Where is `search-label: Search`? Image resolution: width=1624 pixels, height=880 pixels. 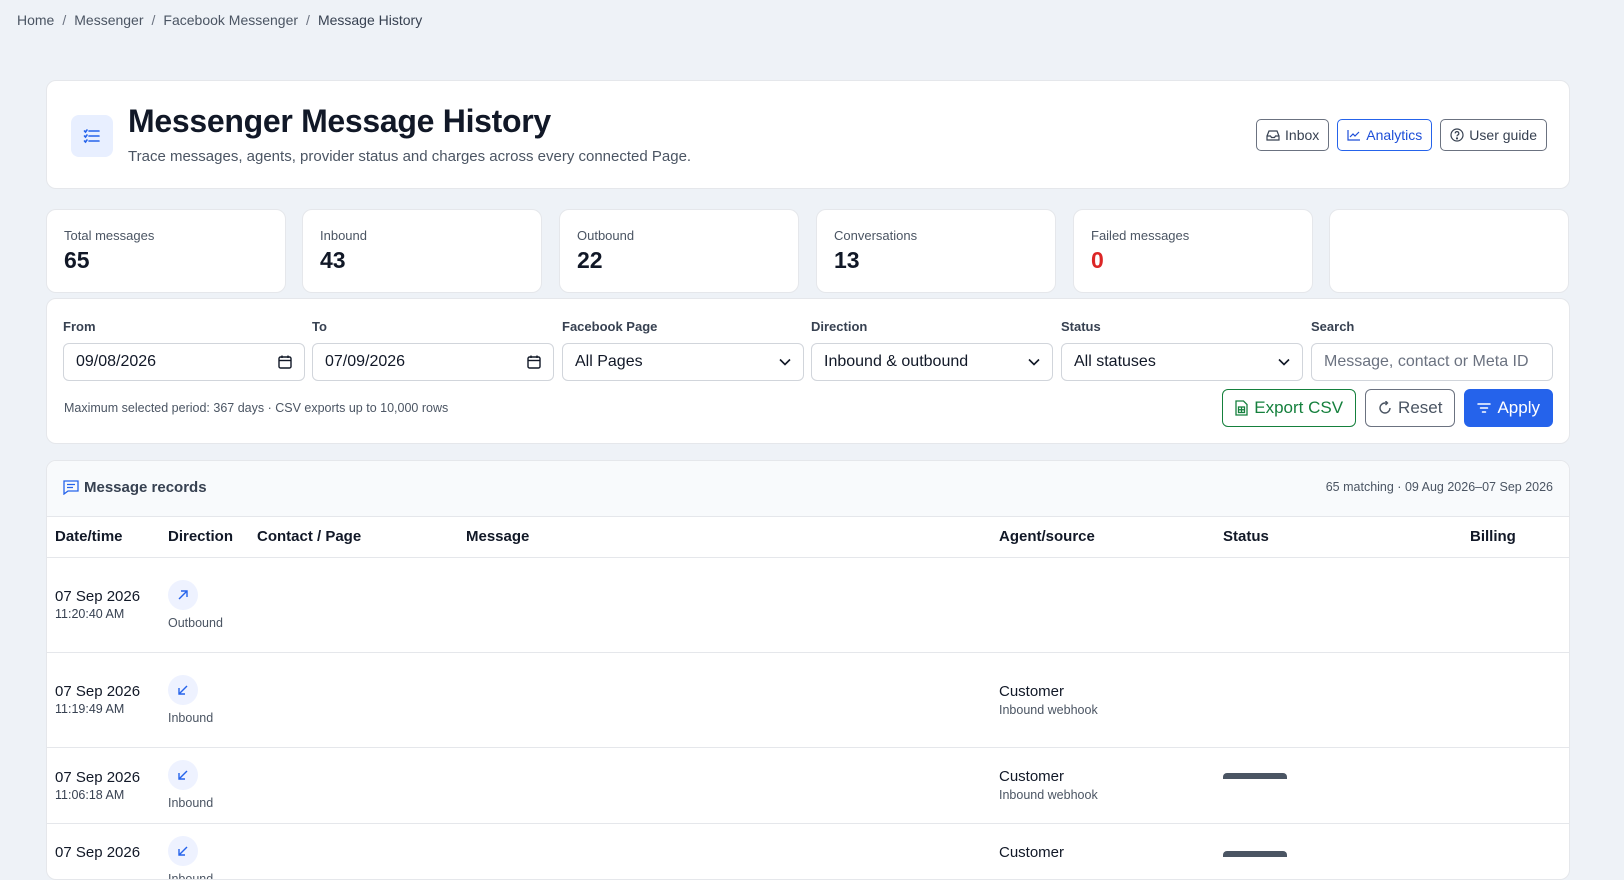
search-label: Search is located at coordinates (1432, 326).